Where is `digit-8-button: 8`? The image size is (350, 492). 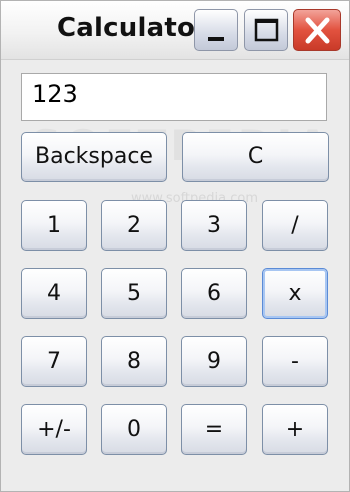 digit-8-button: 8 is located at coordinates (134, 361).